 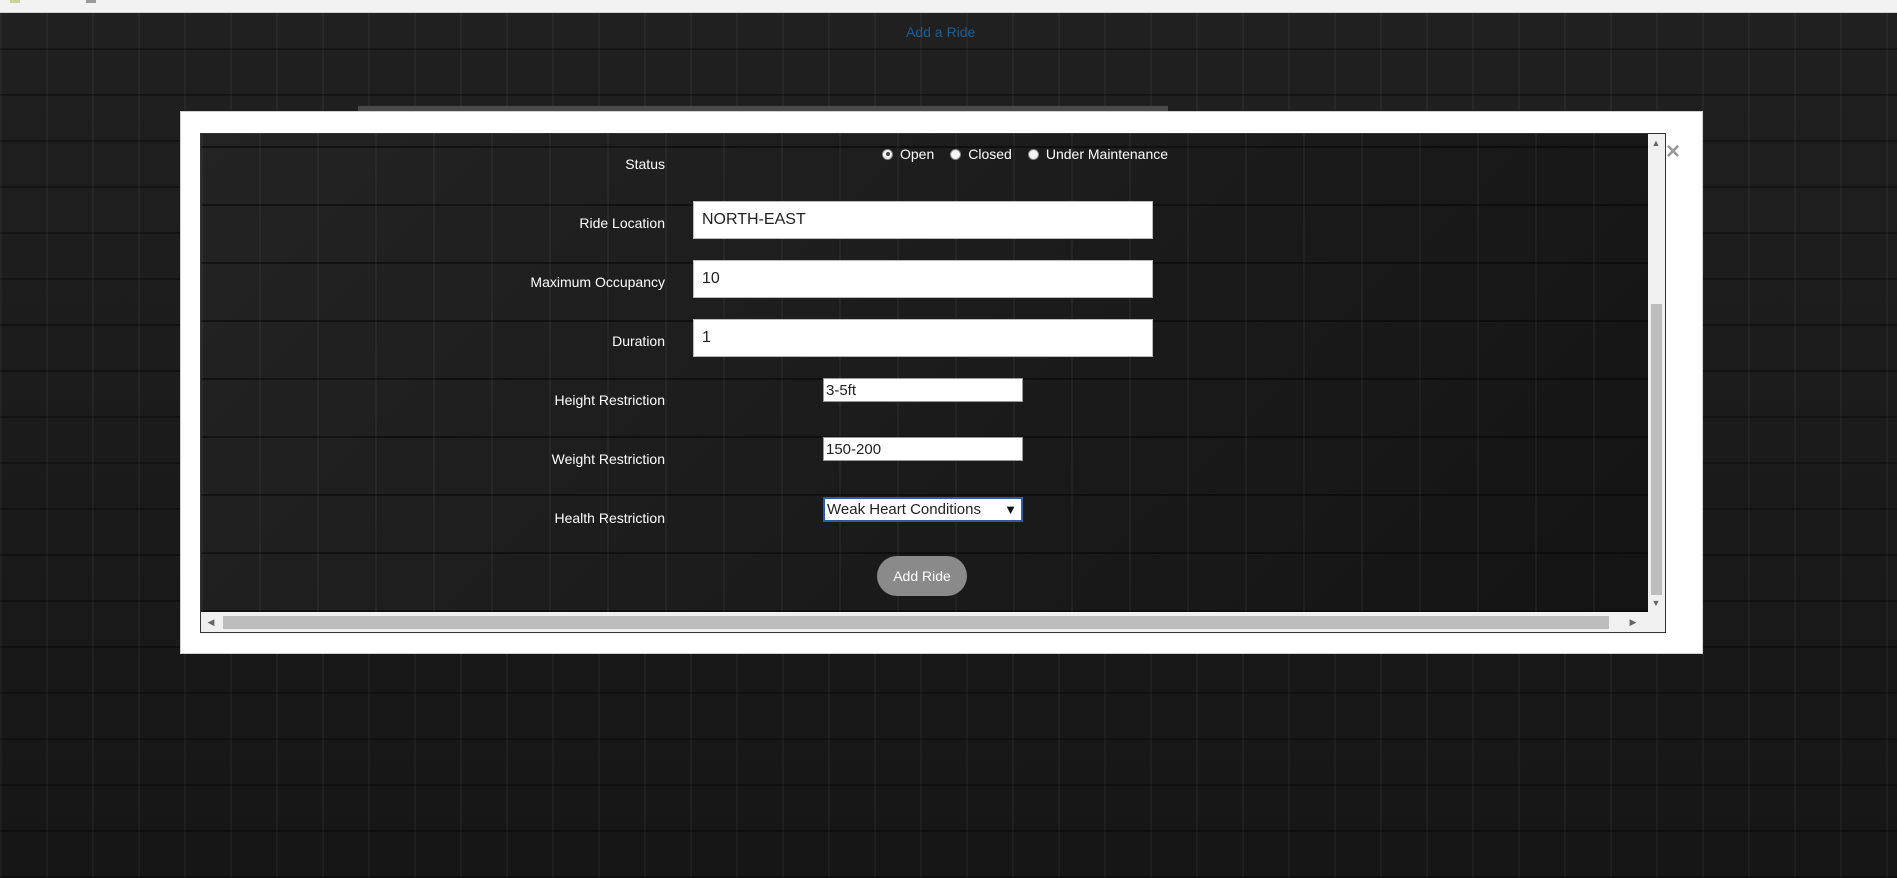 What do you see at coordinates (956, 154) in the screenshot?
I see `radio-closed-icon` at bounding box center [956, 154].